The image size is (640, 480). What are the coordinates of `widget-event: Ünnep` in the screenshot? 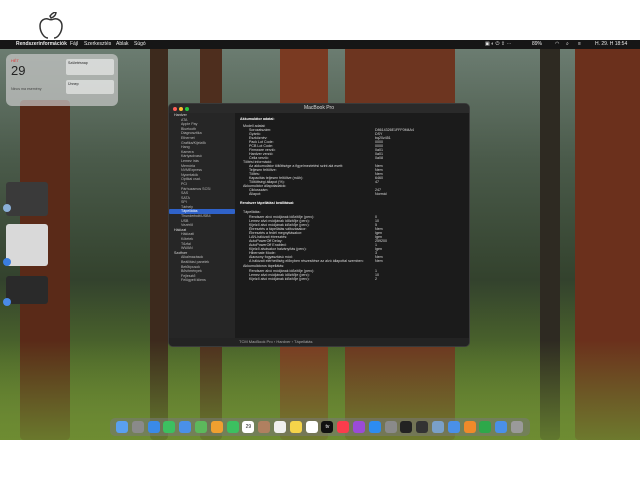 It's located at (90, 87).